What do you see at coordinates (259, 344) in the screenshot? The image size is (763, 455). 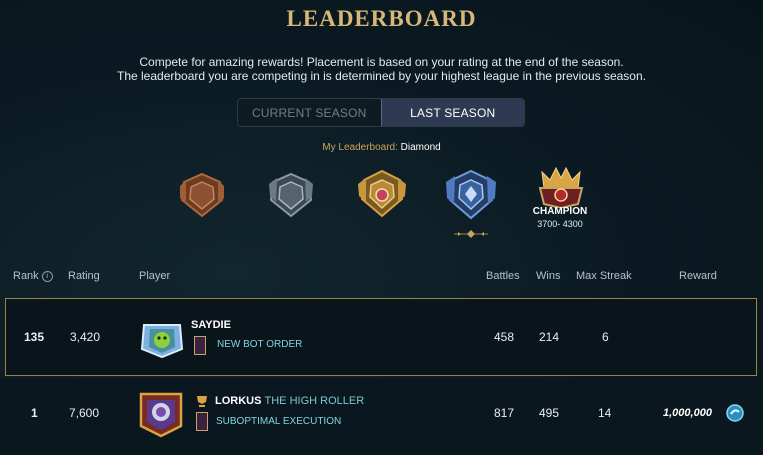 I see `guild-name: NEW BOT ORDER` at bounding box center [259, 344].